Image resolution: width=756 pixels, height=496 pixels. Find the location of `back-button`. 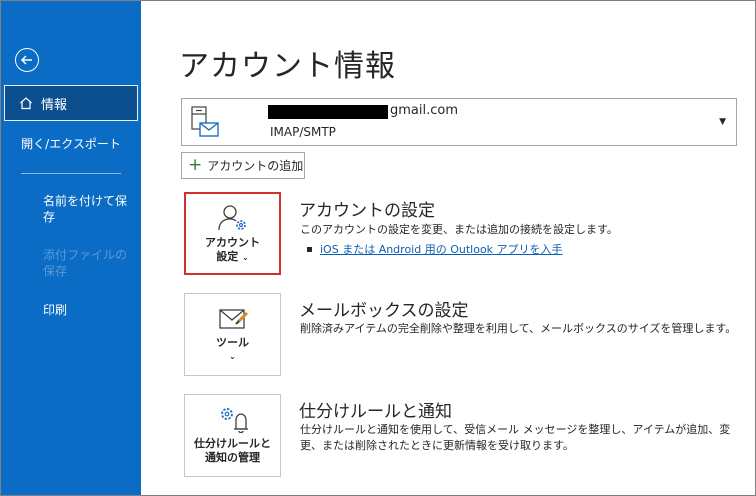

back-button is located at coordinates (27, 60).